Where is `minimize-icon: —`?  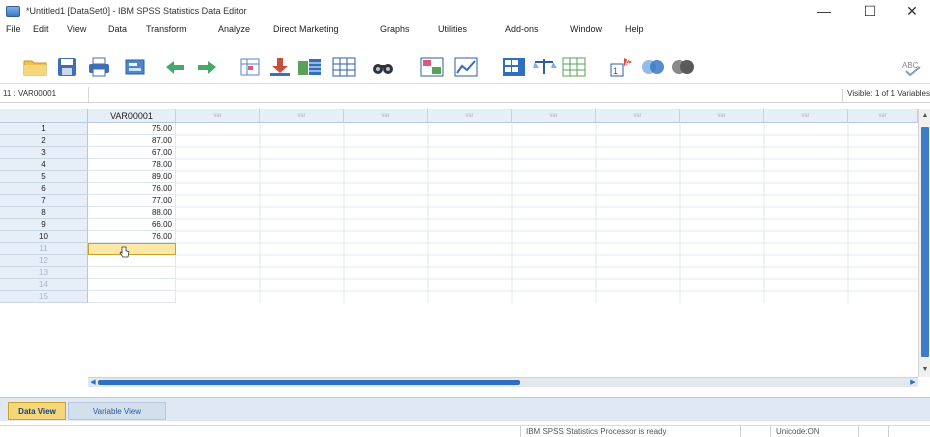
minimize-icon: — is located at coordinates (824, 11).